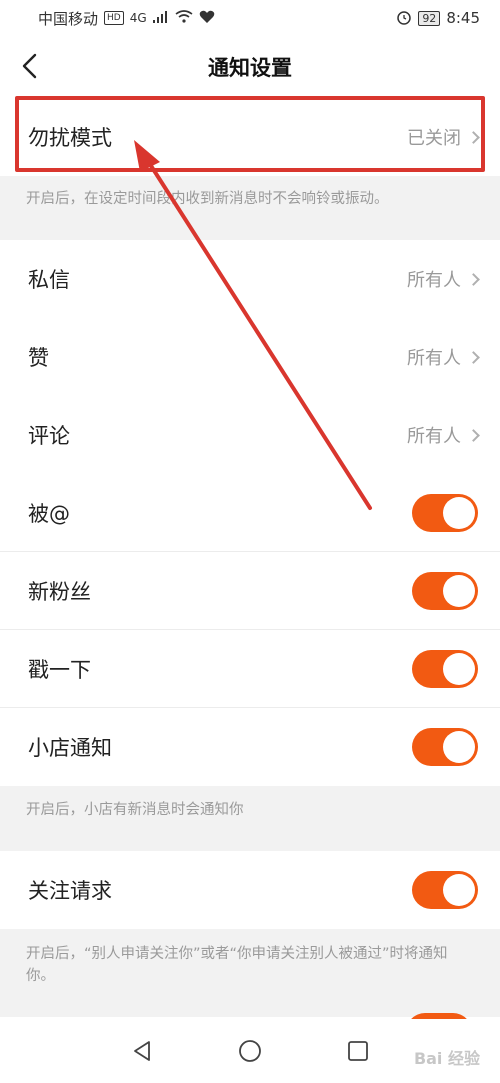  I want to click on dnd-label: 勿扰模式, so click(70, 138).